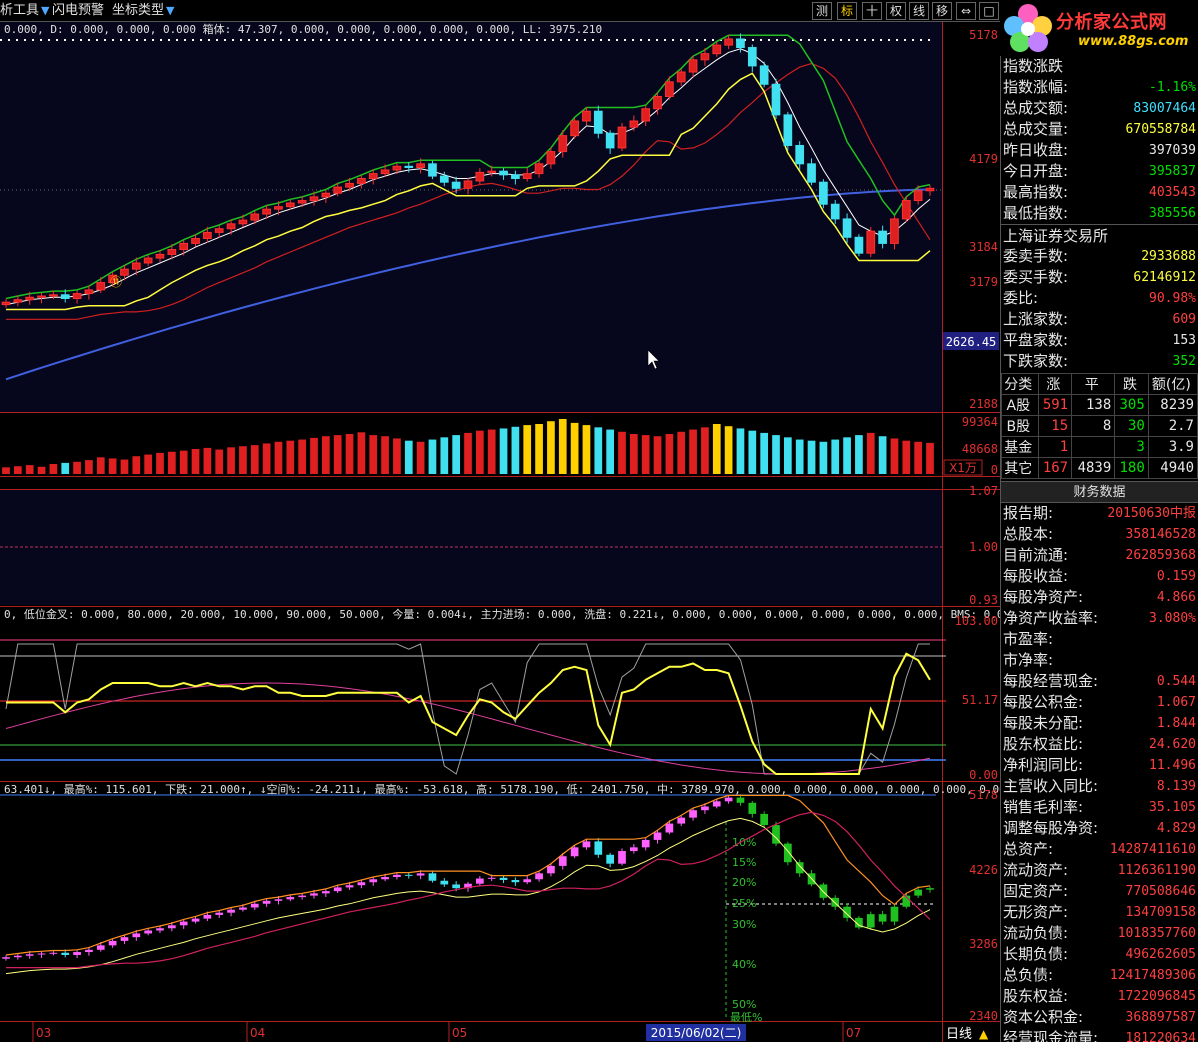 The height and width of the screenshot is (1042, 1198). I want to click on row-label: 基金, so click(1020, 447).